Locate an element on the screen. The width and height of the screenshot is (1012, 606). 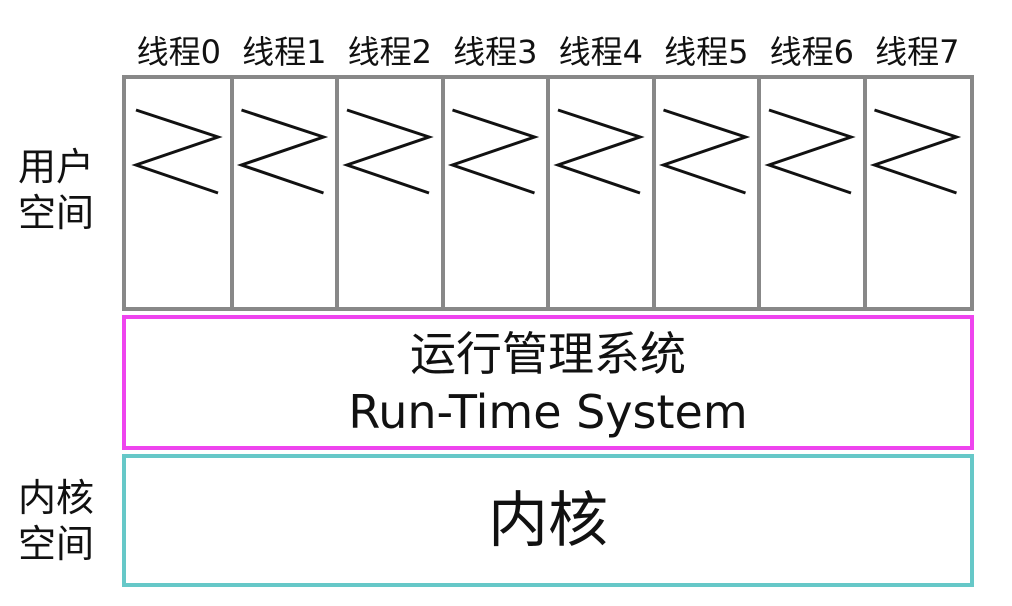
runtime-title-en: Run-Time System is located at coordinates (548, 411).